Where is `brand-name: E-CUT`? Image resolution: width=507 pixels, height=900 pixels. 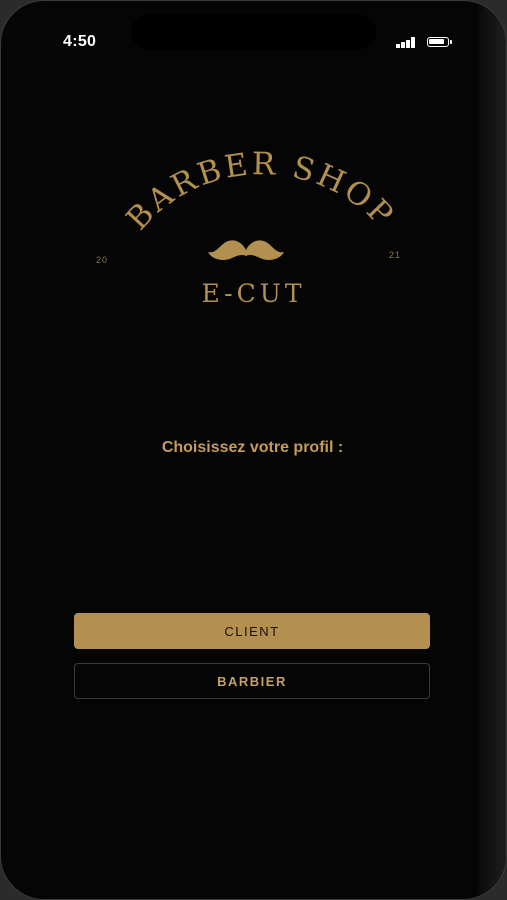
brand-name: E-CUT is located at coordinates (253, 293).